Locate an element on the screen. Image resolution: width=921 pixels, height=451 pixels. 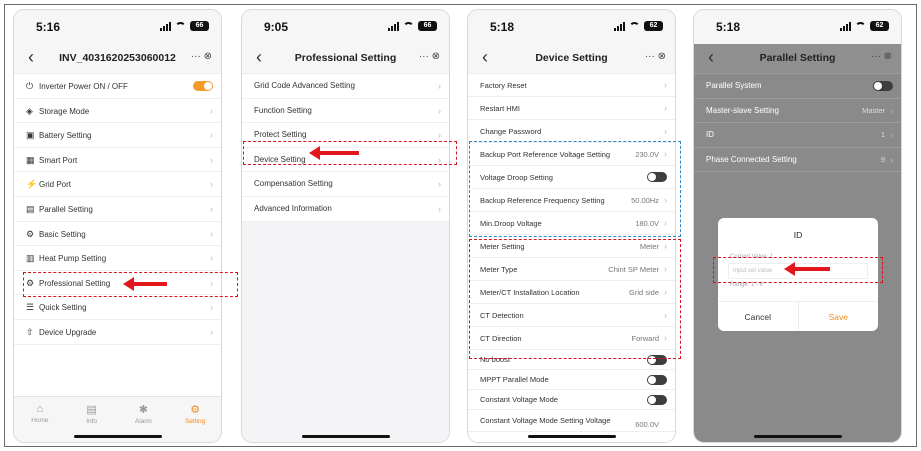
nav-bar: ‹ Device Setting ··· ⊗ is located at coordinates (571, 59).